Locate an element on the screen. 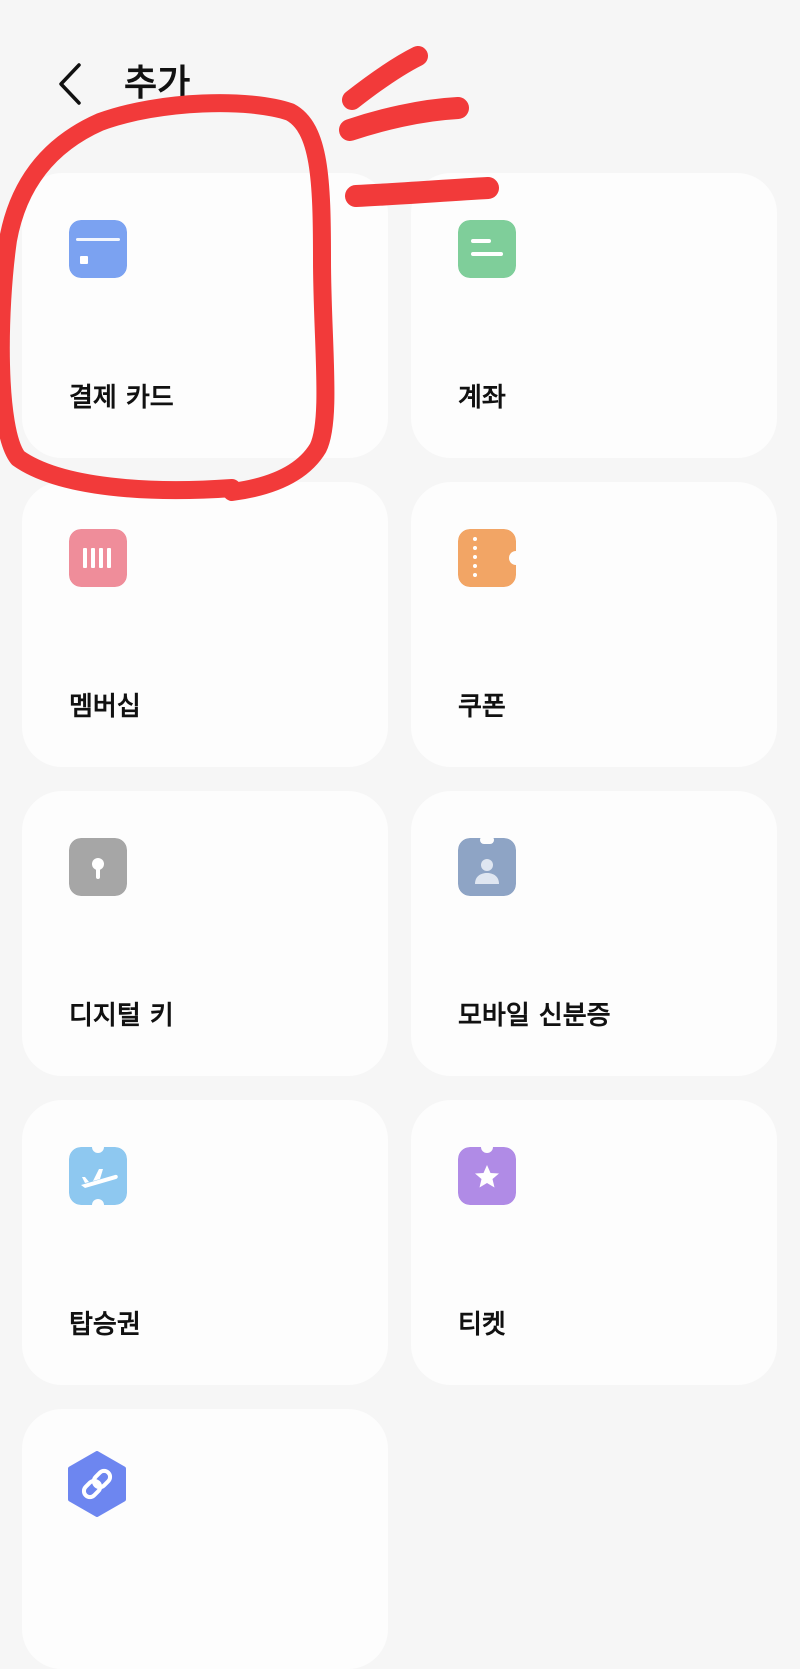 This screenshot has height=1669, width=800. card-mobile-id: 모바일 신분증 is located at coordinates (594, 933).